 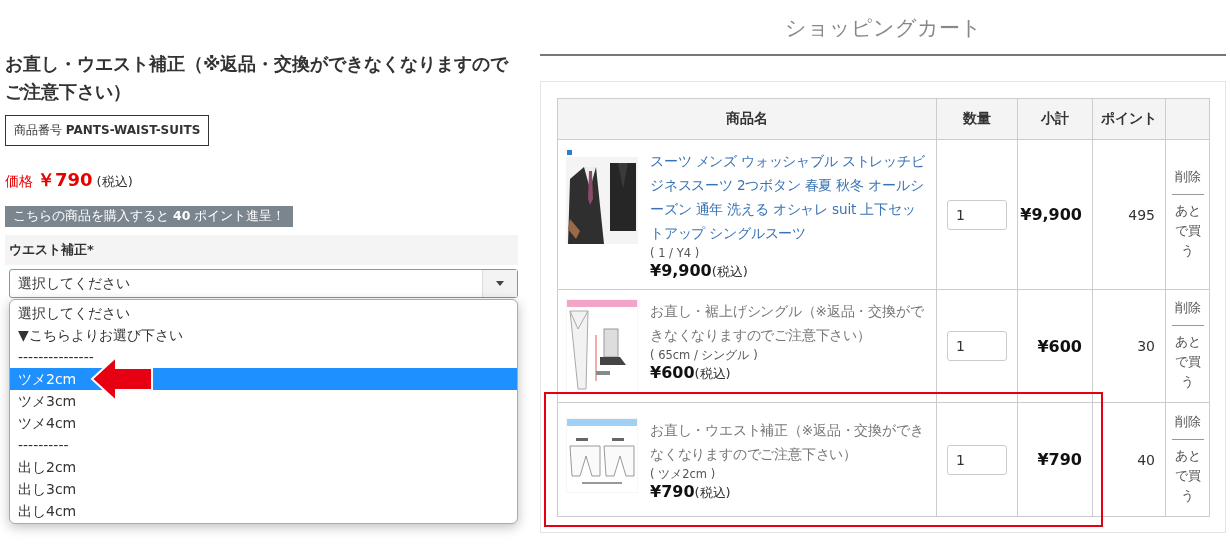 I want to click on pointer-arrow, so click(x=121, y=379).